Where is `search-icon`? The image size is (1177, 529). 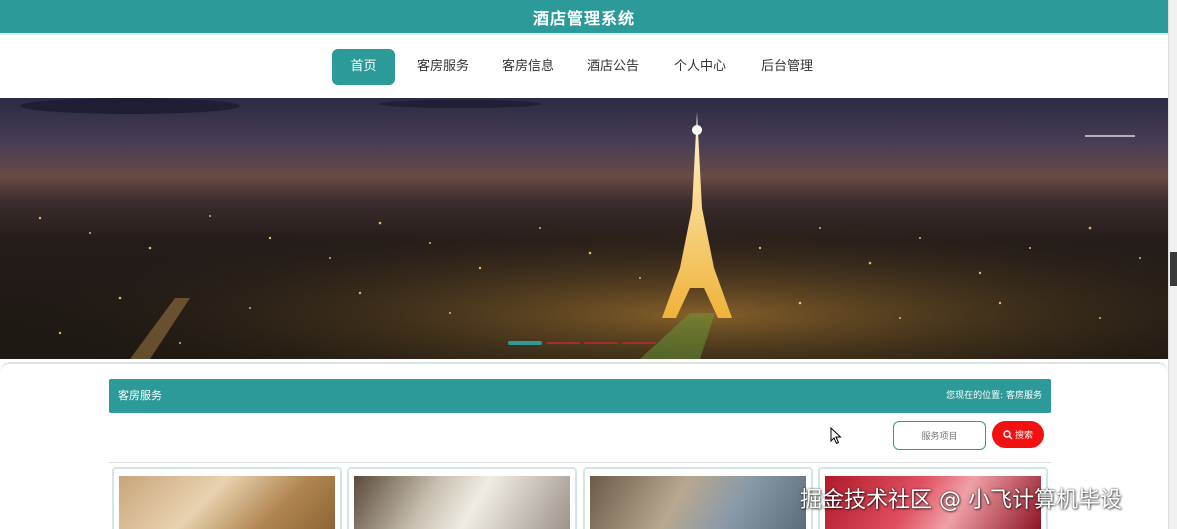
search-icon is located at coordinates (1008, 434).